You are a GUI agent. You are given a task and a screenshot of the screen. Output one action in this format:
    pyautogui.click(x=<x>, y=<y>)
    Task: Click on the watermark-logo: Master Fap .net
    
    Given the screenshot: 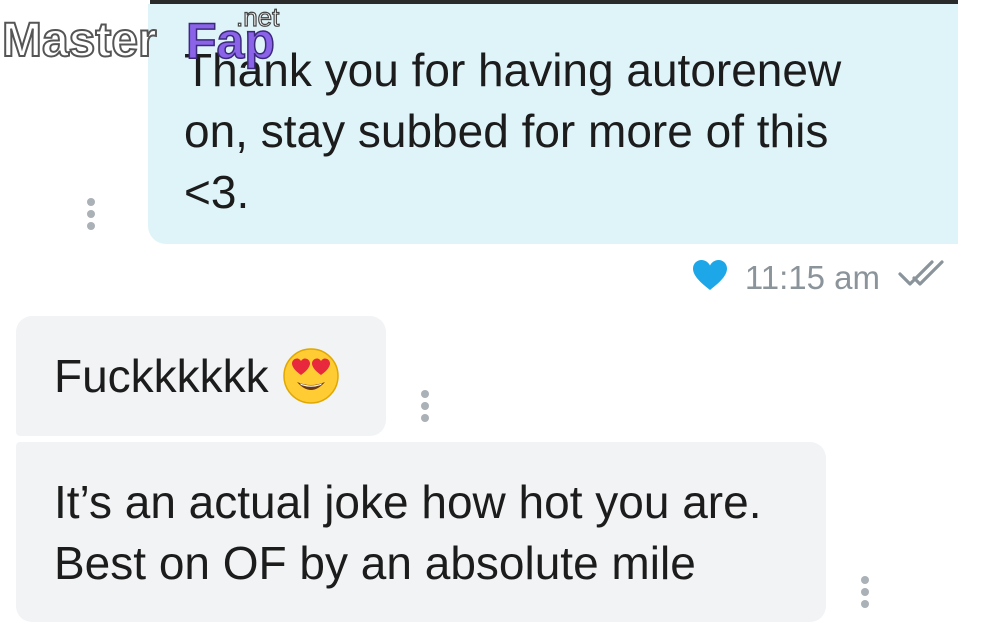 What is the action you would take?
    pyautogui.click(x=155, y=39)
    